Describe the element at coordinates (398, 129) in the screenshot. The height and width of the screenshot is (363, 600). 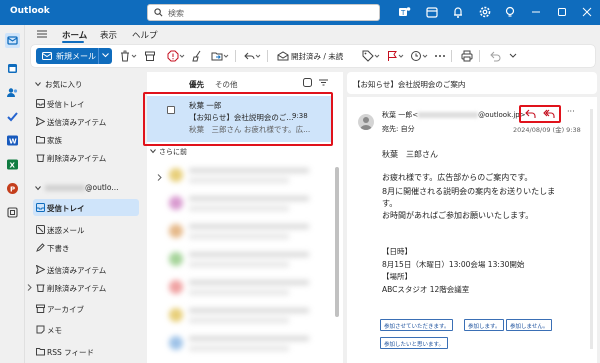
I see `recipient-line: 宛先: 自分` at that location.